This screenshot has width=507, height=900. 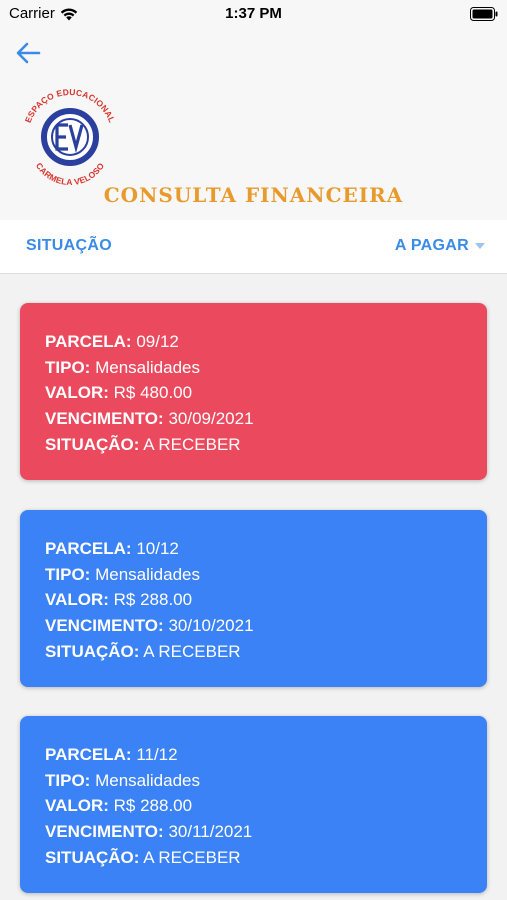 I want to click on vencimento-value: 30/11/2021, so click(x=210, y=832).